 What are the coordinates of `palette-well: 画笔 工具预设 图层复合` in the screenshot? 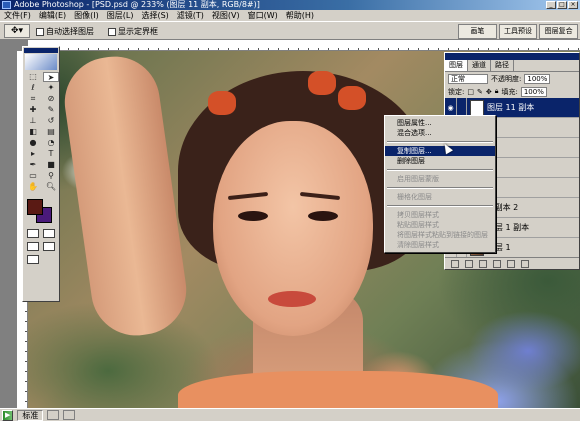 It's located at (518, 31).